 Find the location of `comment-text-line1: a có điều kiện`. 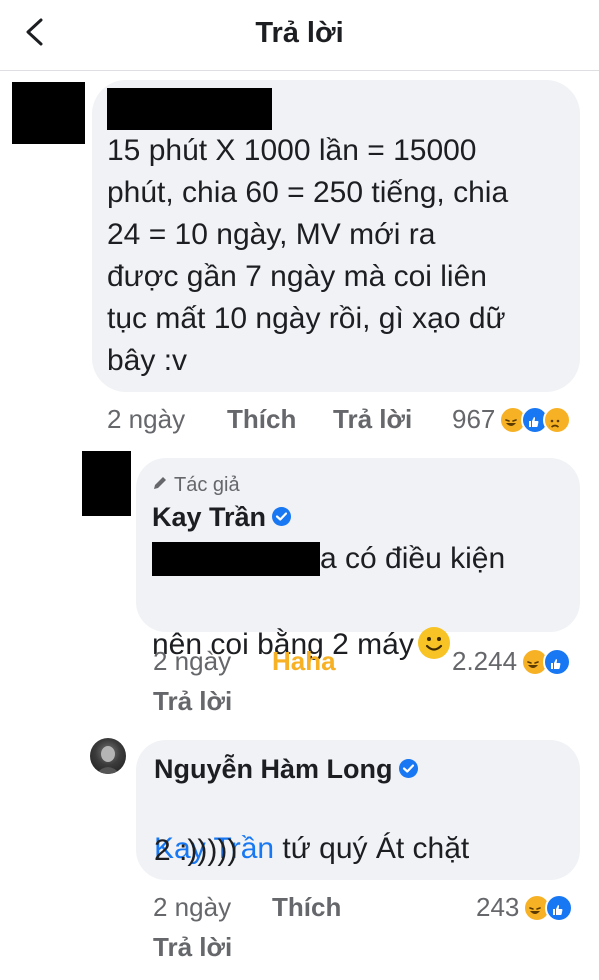

comment-text-line1: a có điều kiện is located at coordinates (413, 558).